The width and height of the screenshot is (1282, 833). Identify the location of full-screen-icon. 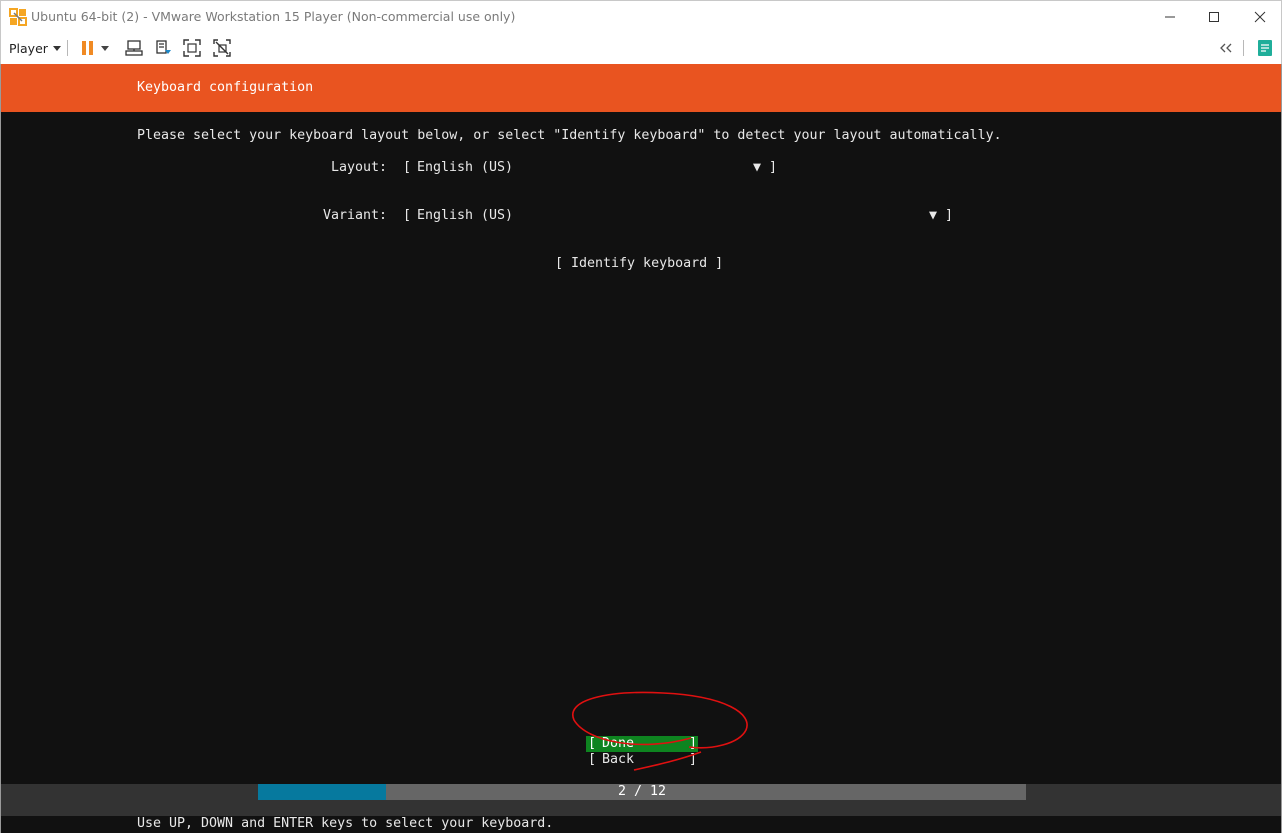
(192, 48).